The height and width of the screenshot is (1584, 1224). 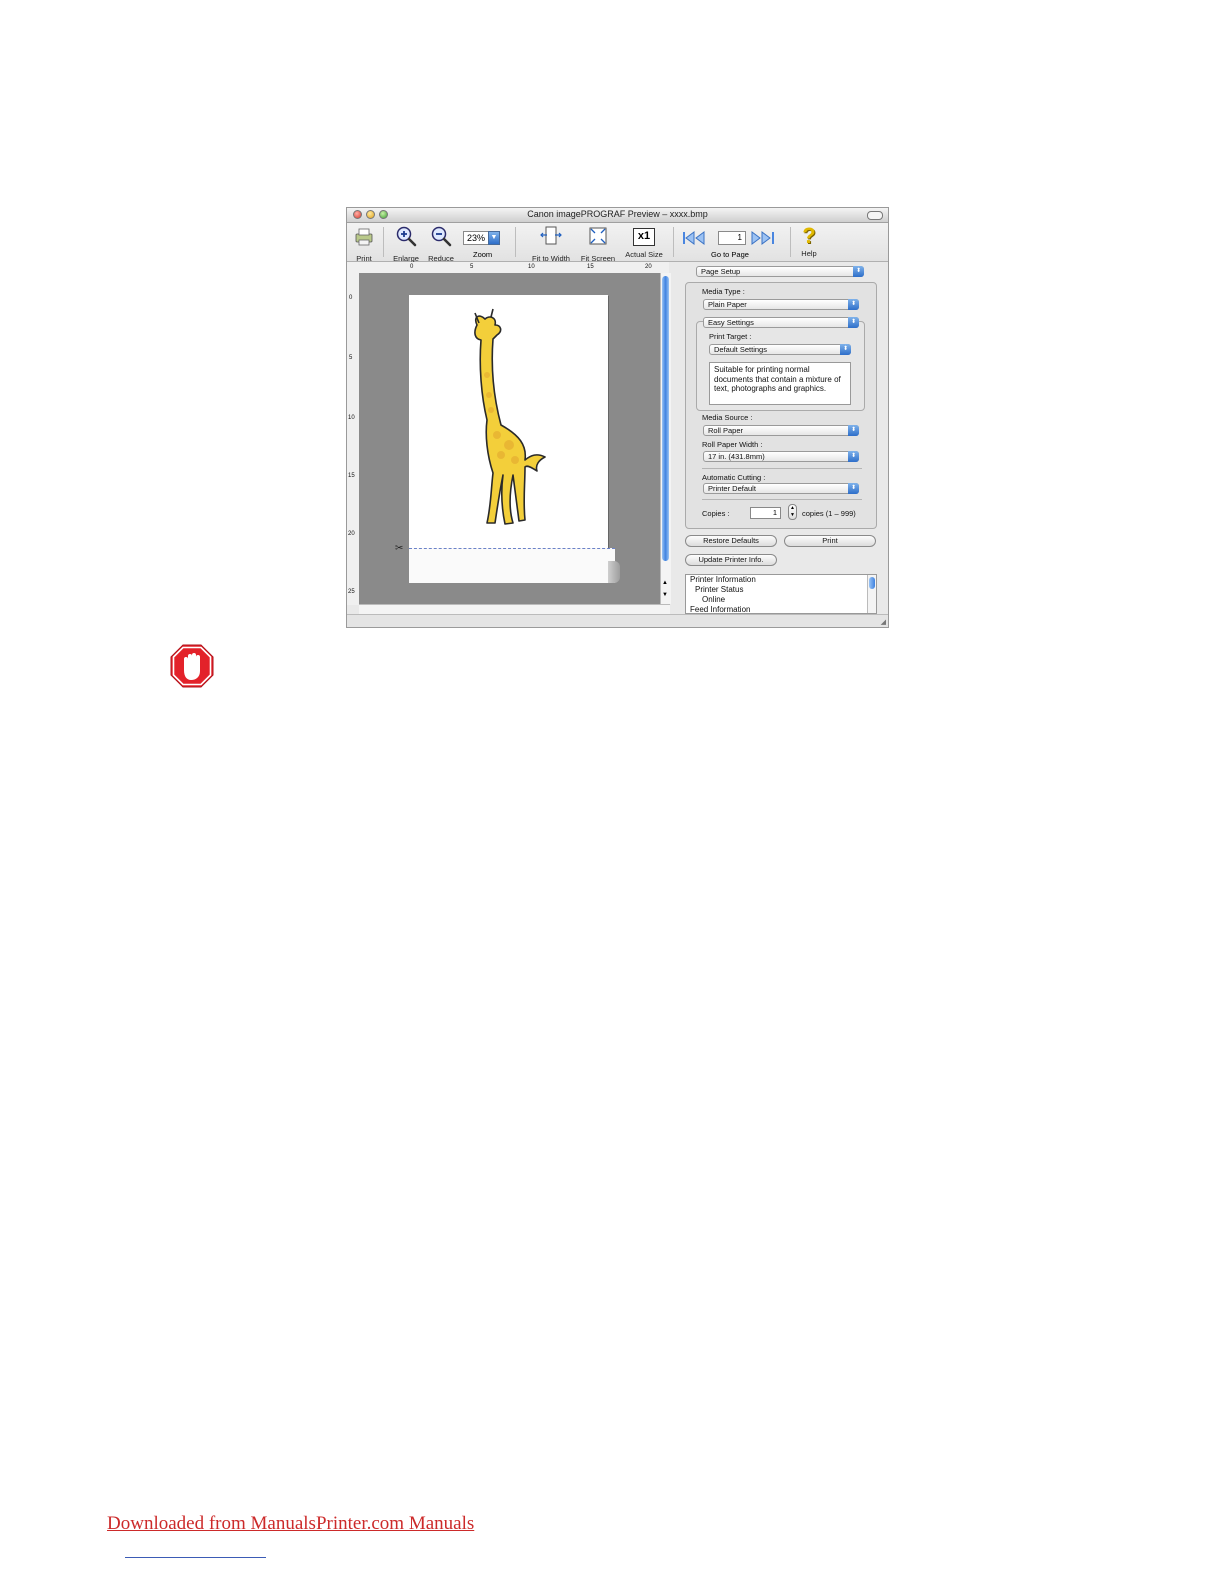 What do you see at coordinates (730, 336) in the screenshot?
I see `print-target-label: Print Target :` at bounding box center [730, 336].